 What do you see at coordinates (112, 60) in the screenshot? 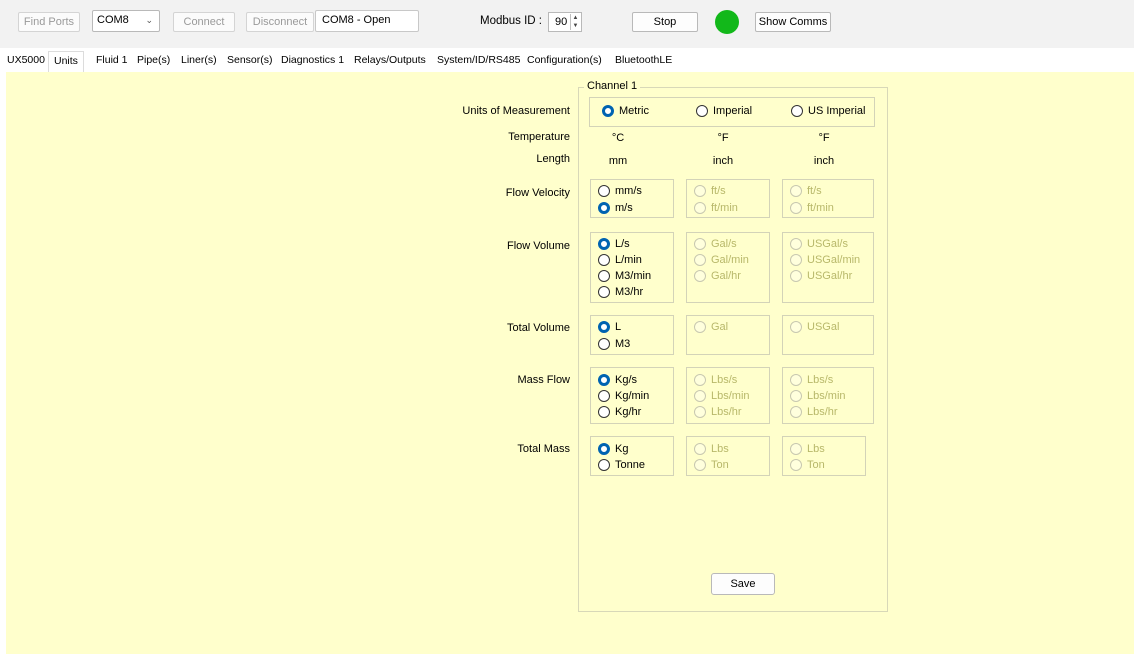
I see `tab-fluid-1: Fluid 1` at bounding box center [112, 60].